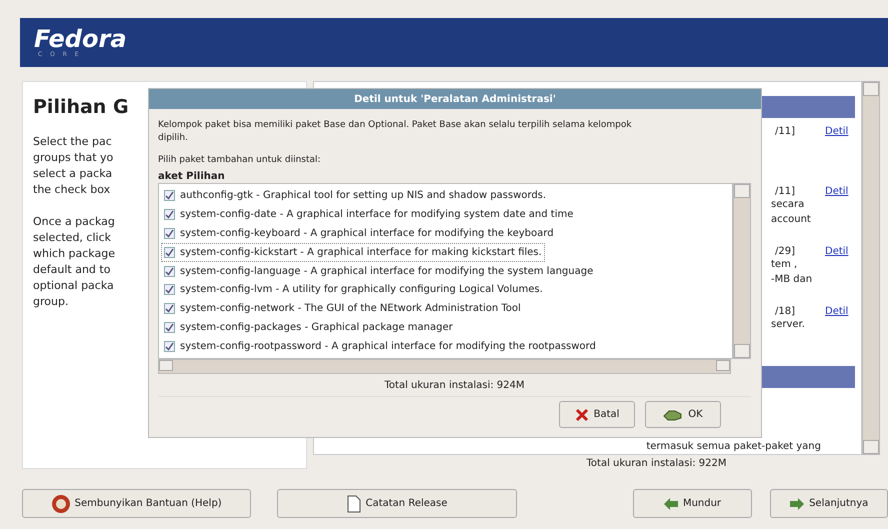 The image size is (888, 529). What do you see at coordinates (378, 271) in the screenshot?
I see `package-item: system-config-language - A graphical interface for modifying the system language` at bounding box center [378, 271].